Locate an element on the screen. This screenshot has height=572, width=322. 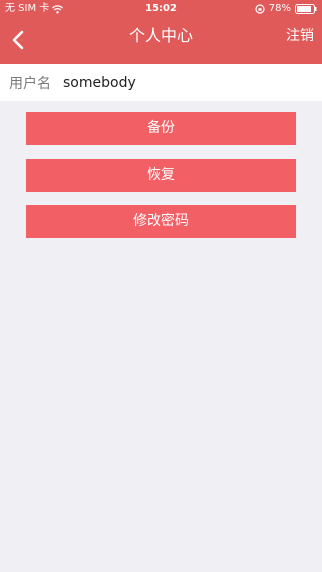
back-button is located at coordinates (18, 42).